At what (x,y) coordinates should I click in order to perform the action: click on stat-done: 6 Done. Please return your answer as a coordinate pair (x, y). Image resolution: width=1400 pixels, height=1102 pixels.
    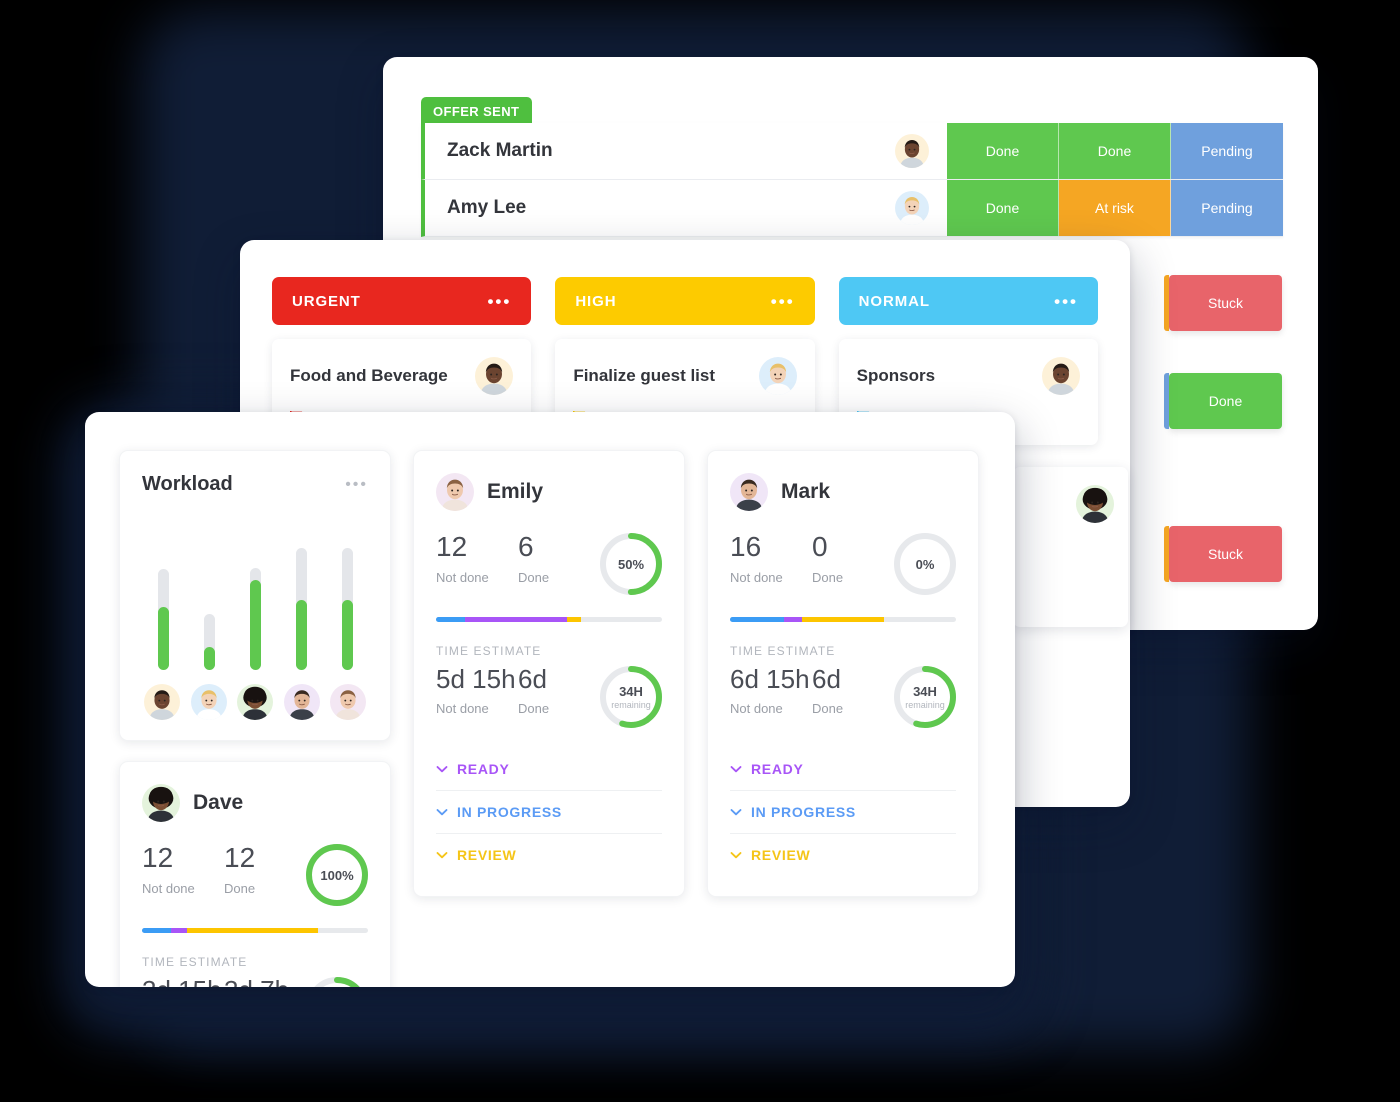
    Looking at the image, I should click on (559, 558).